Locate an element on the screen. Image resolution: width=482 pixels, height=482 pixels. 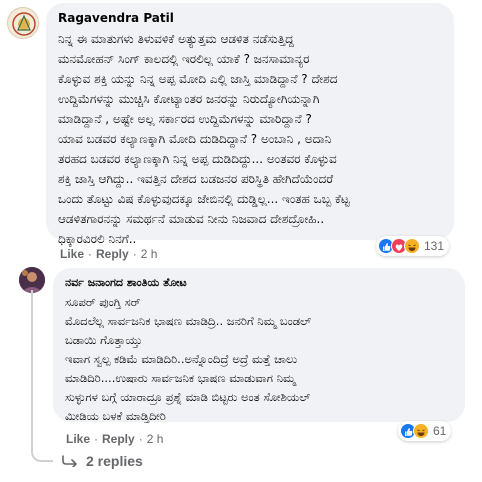
view-replies-link: 2 replies is located at coordinates (102, 461).